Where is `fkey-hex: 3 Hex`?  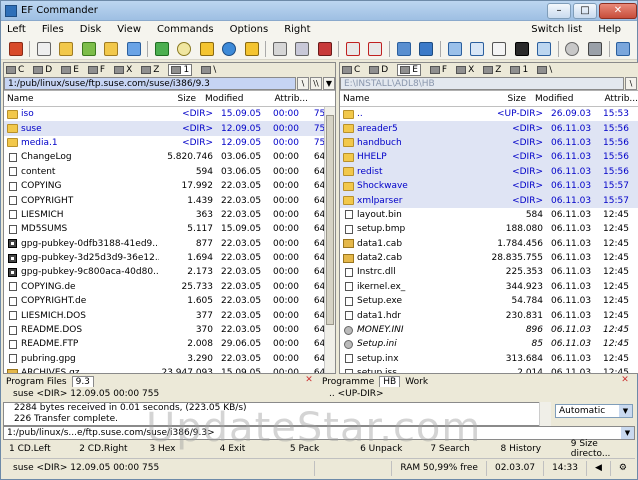
fkey-hex: 3 Hex is located at coordinates (178, 449).